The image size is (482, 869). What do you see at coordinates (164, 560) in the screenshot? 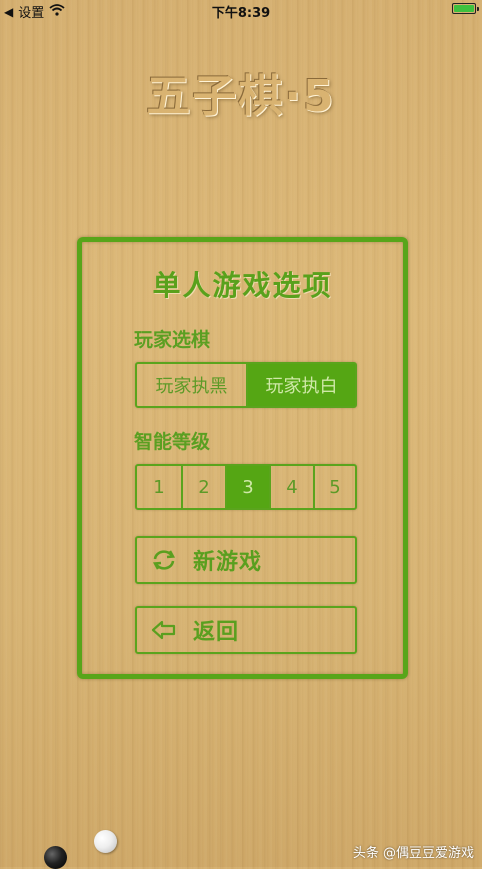
I see `refresh-icon` at bounding box center [164, 560].